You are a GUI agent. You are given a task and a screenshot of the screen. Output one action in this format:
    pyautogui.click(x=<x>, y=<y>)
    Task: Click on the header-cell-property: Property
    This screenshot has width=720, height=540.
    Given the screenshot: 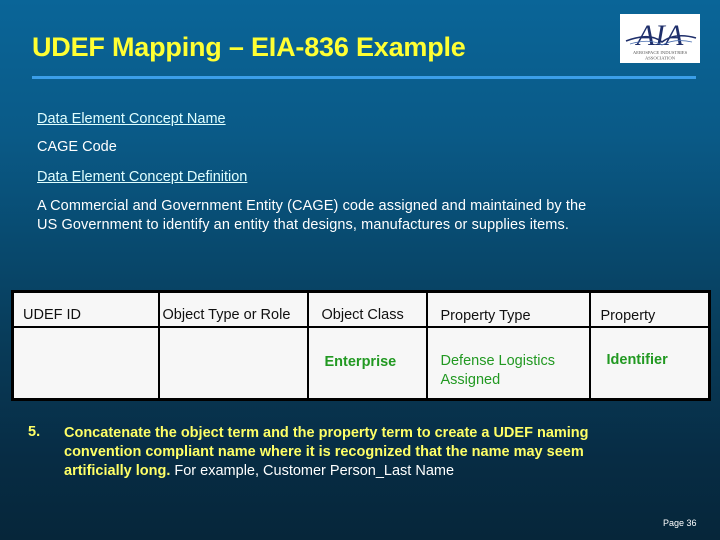 What is the action you would take?
    pyautogui.click(x=649, y=309)
    